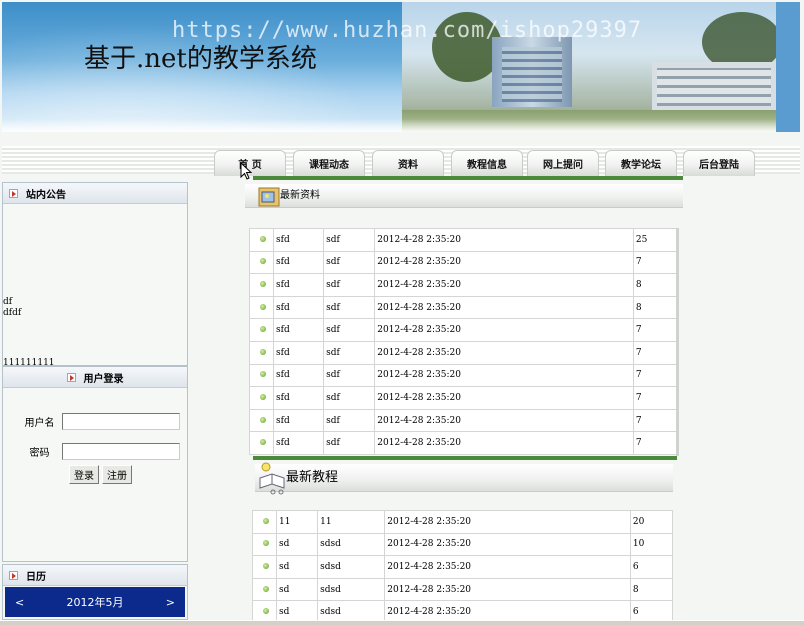 This screenshot has width=804, height=625. I want to click on username-input, so click(121, 421).